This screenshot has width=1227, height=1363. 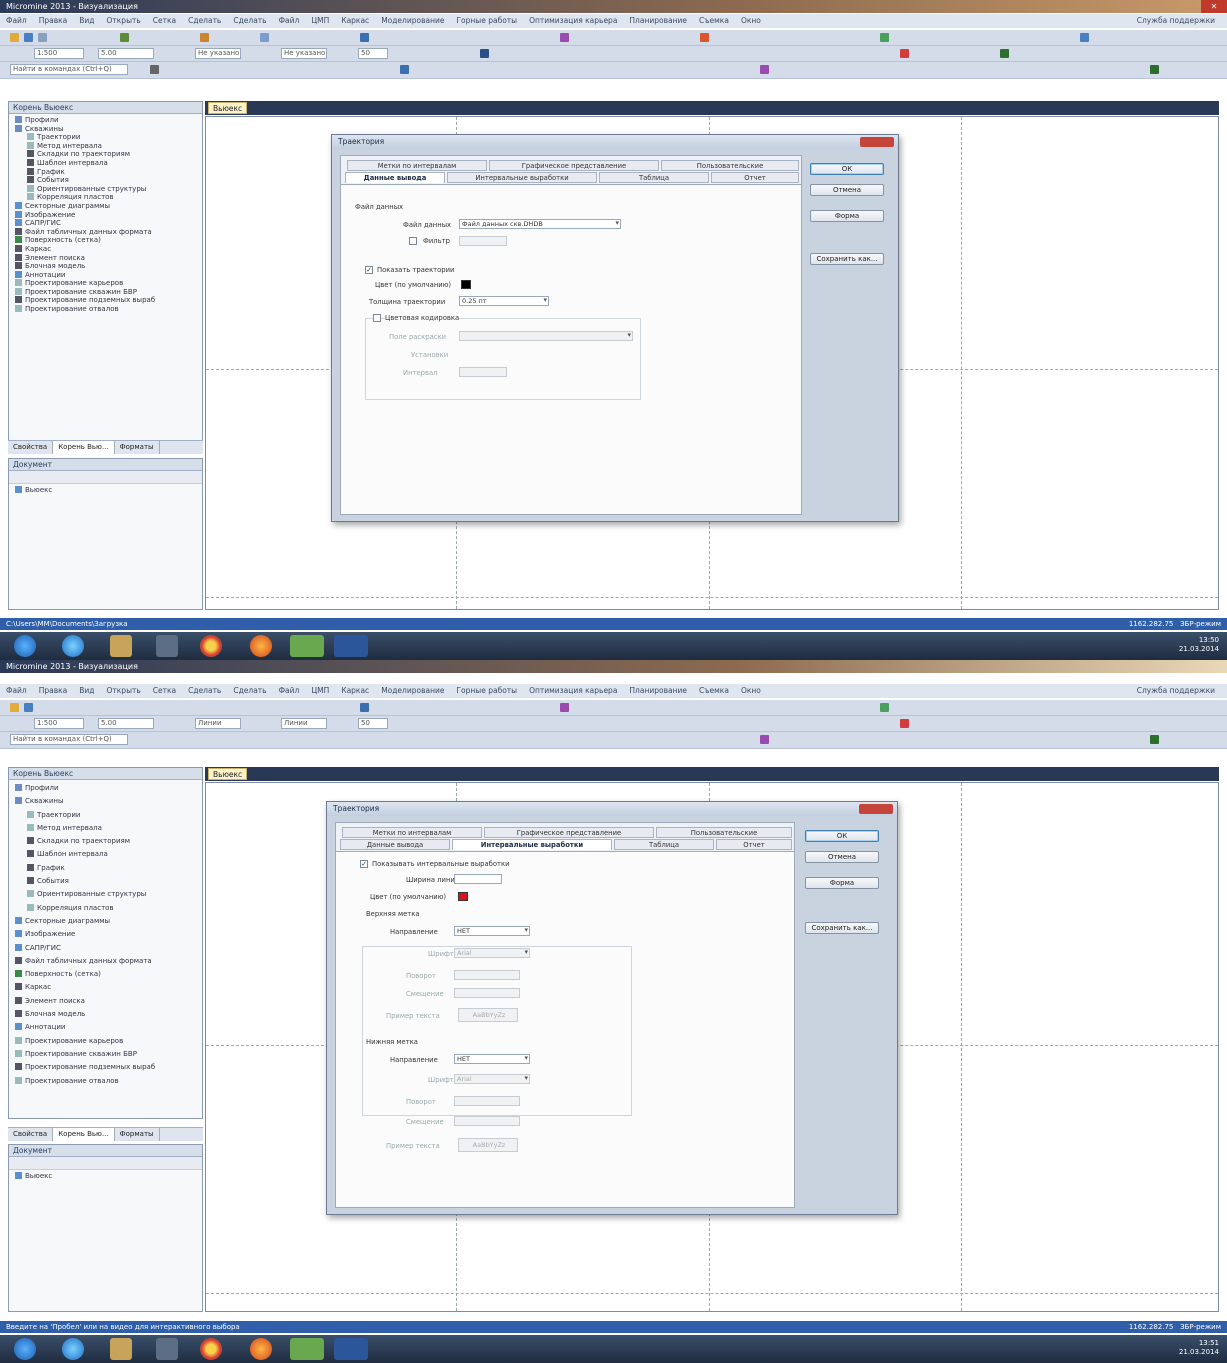 What do you see at coordinates (564, 37) in the screenshot?
I see `draw-icon` at bounding box center [564, 37].